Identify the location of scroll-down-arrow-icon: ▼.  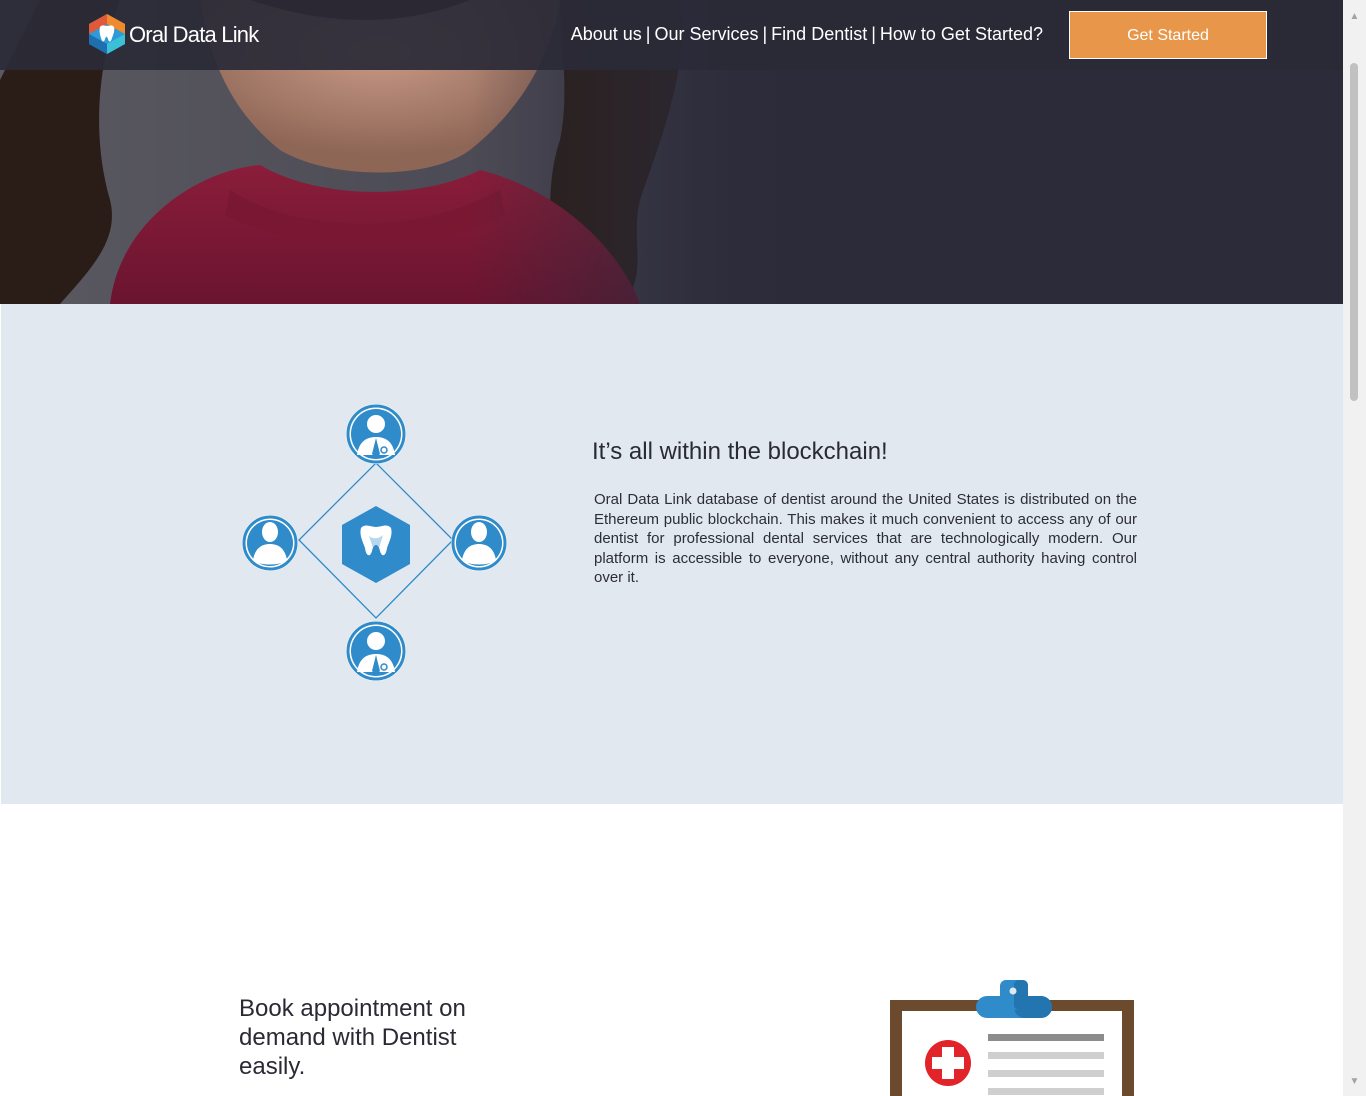
(1354, 1081).